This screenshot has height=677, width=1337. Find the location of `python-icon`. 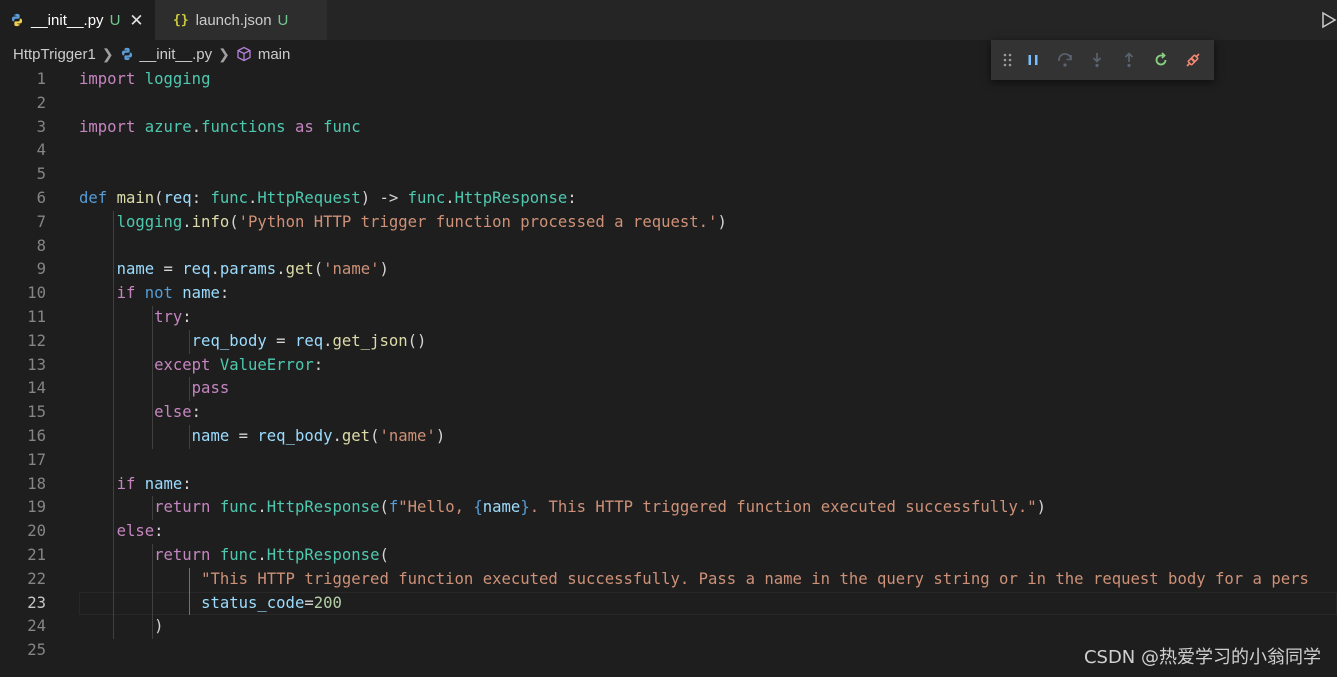

python-icon is located at coordinates (17, 20).